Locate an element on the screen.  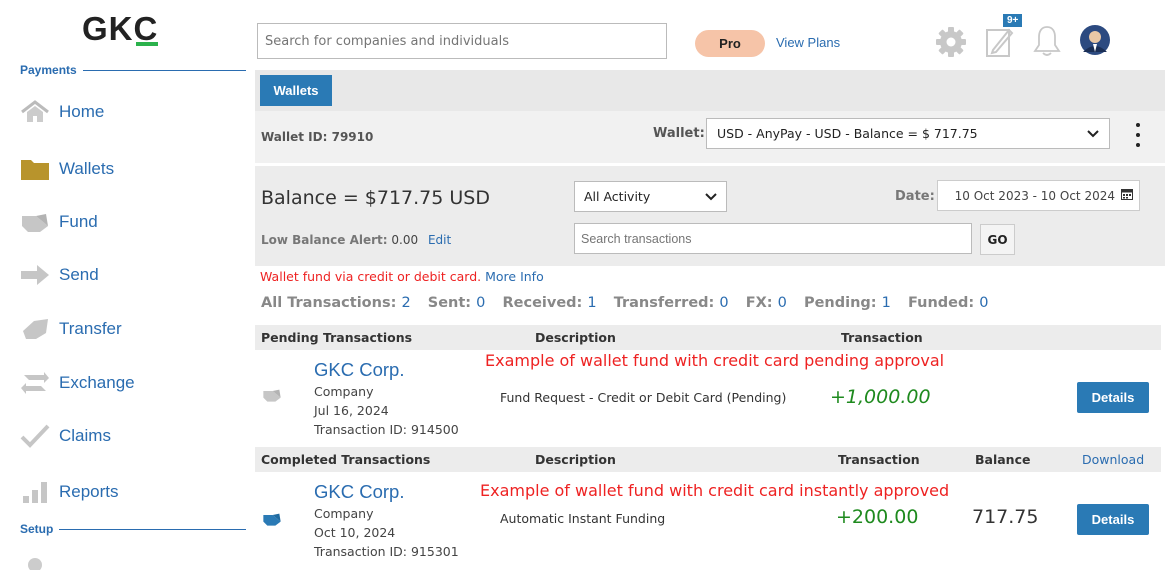
more-info-link: More Info is located at coordinates (514, 276).